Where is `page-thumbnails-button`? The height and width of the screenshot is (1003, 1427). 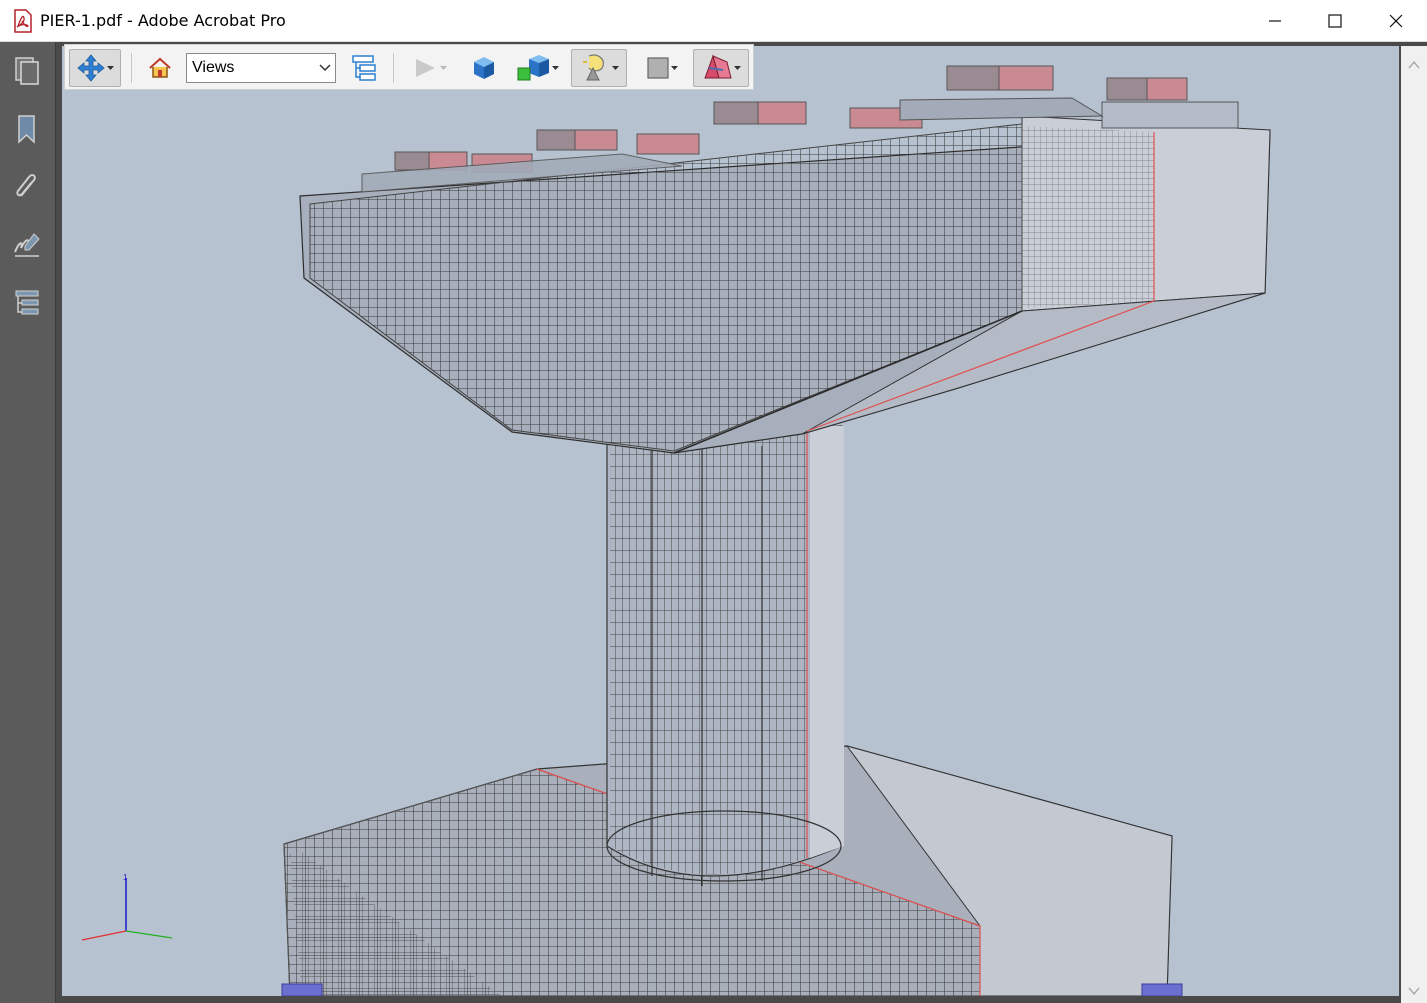 page-thumbnails-button is located at coordinates (27, 71).